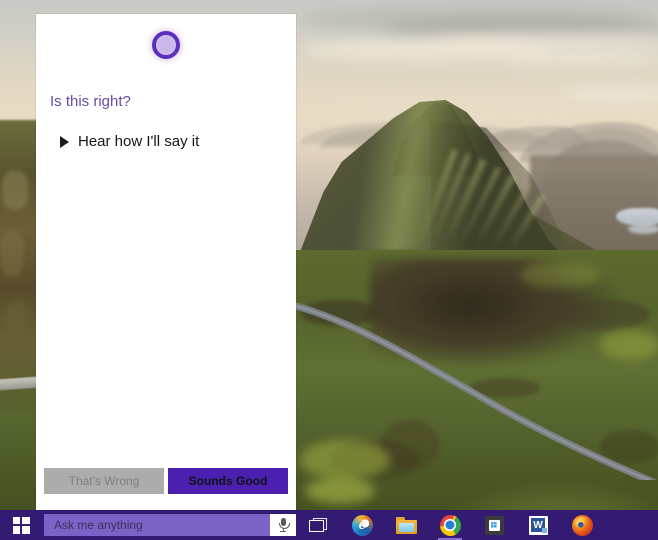 This screenshot has height=540, width=658. I want to click on taskbar-item-chrome, so click(450, 525).